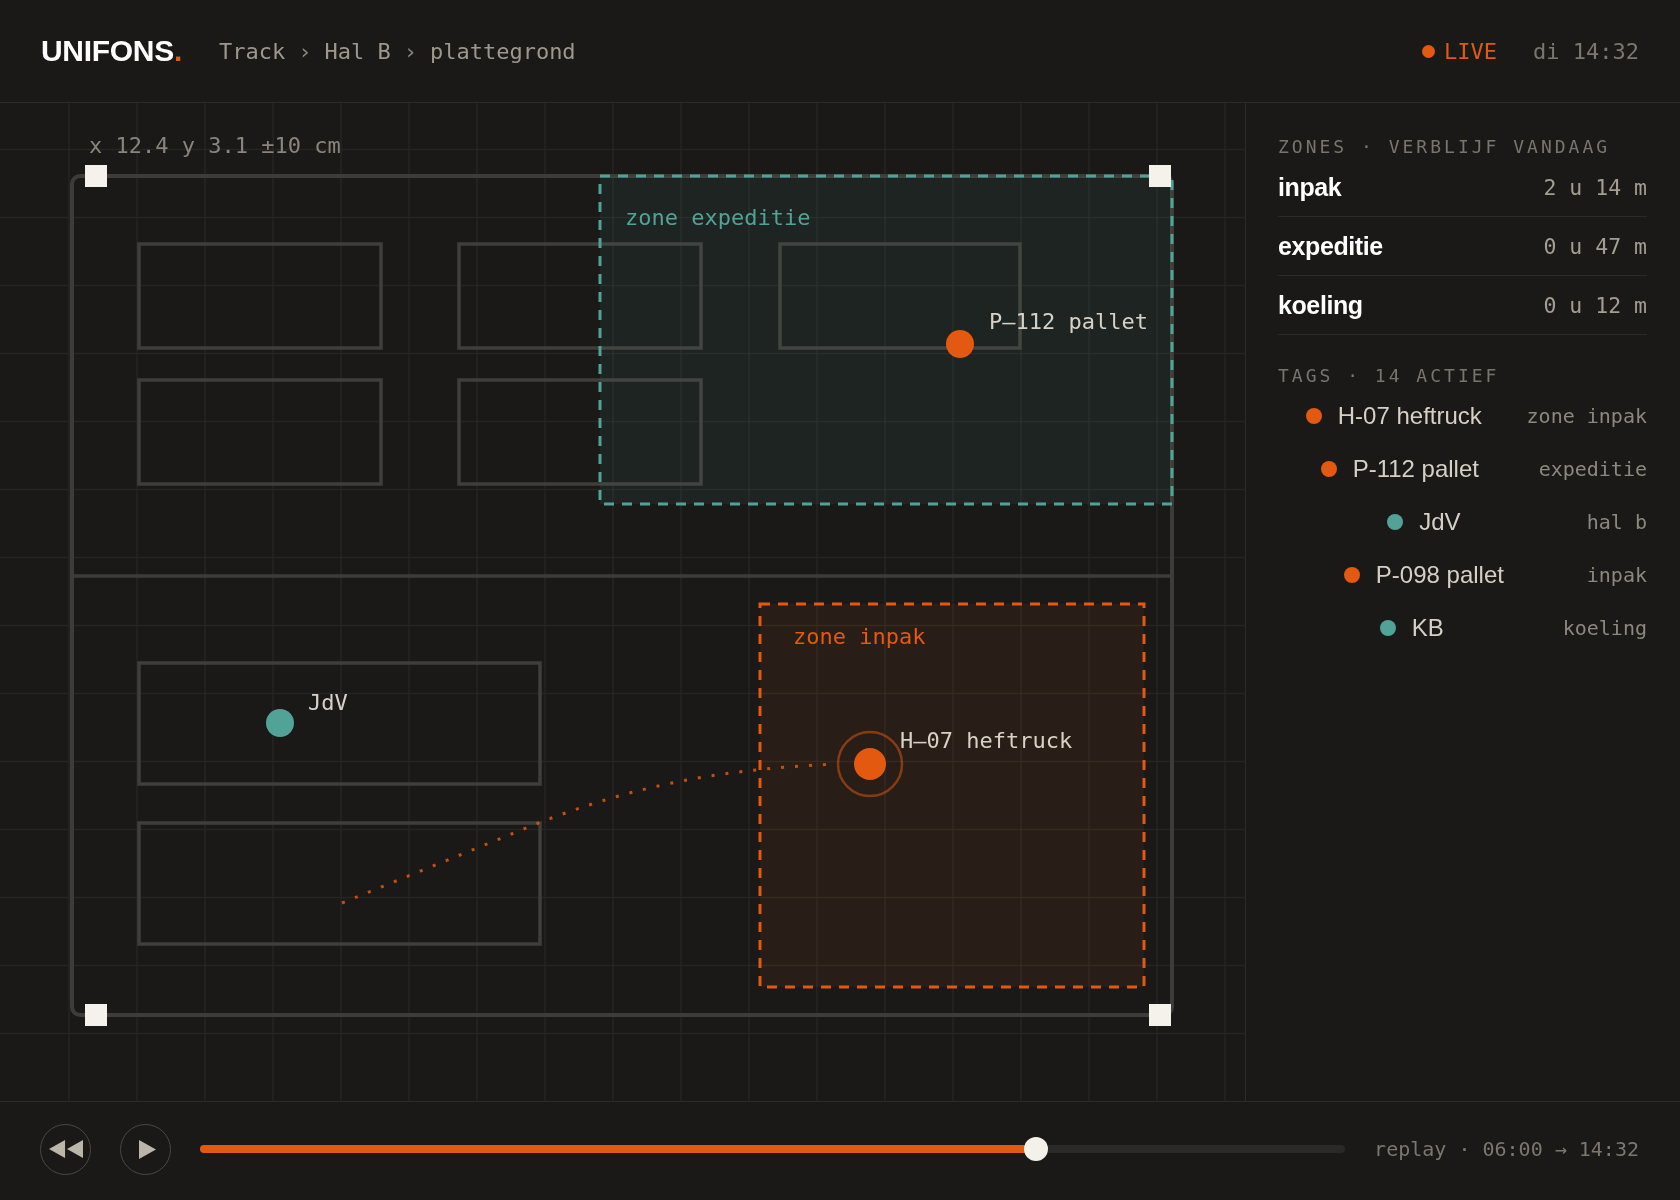 This screenshot has width=1680, height=1200. What do you see at coordinates (502, 51) in the screenshot?
I see `breadcrumb-link: plattegrond` at bounding box center [502, 51].